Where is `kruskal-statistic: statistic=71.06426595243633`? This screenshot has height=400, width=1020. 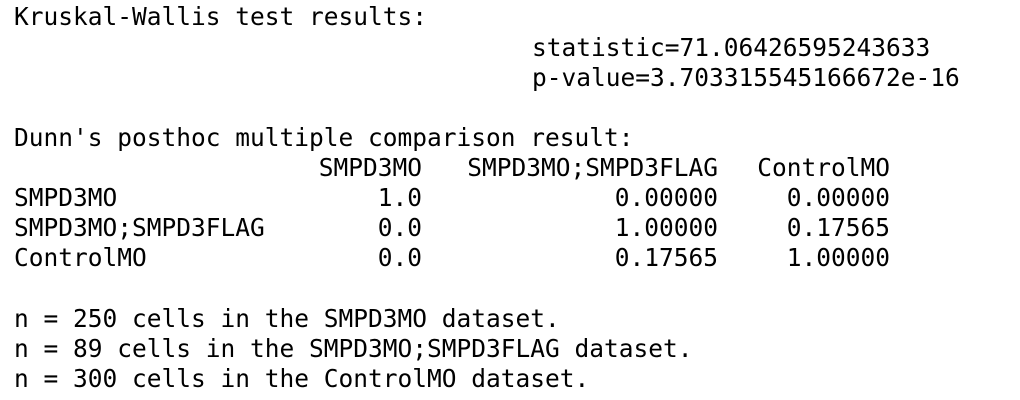 kruskal-statistic: statistic=71.06426595243633 is located at coordinates (731, 47).